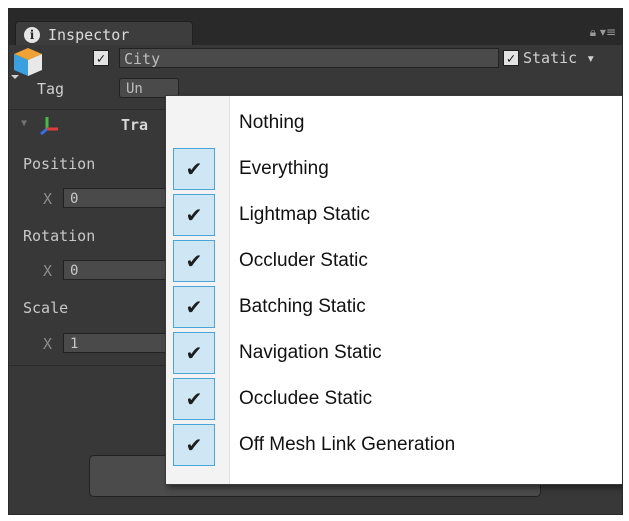 This screenshot has width=629, height=521. Describe the element at coordinates (310, 352) in the screenshot. I see `menu-item-label: Navigation Static` at that location.